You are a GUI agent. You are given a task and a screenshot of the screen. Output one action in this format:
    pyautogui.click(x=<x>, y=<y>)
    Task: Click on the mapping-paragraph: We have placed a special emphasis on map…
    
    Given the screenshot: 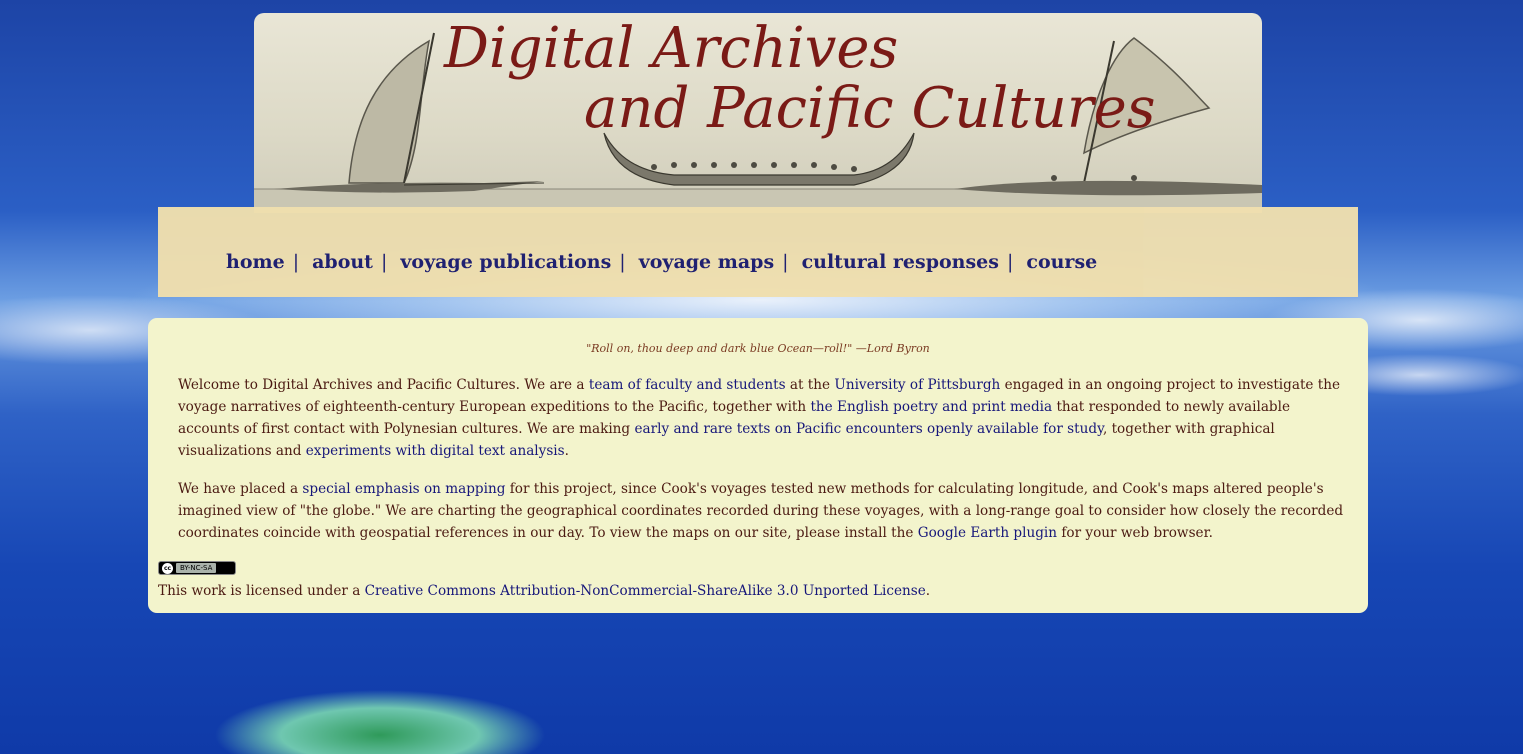 What is the action you would take?
    pyautogui.click(x=761, y=511)
    